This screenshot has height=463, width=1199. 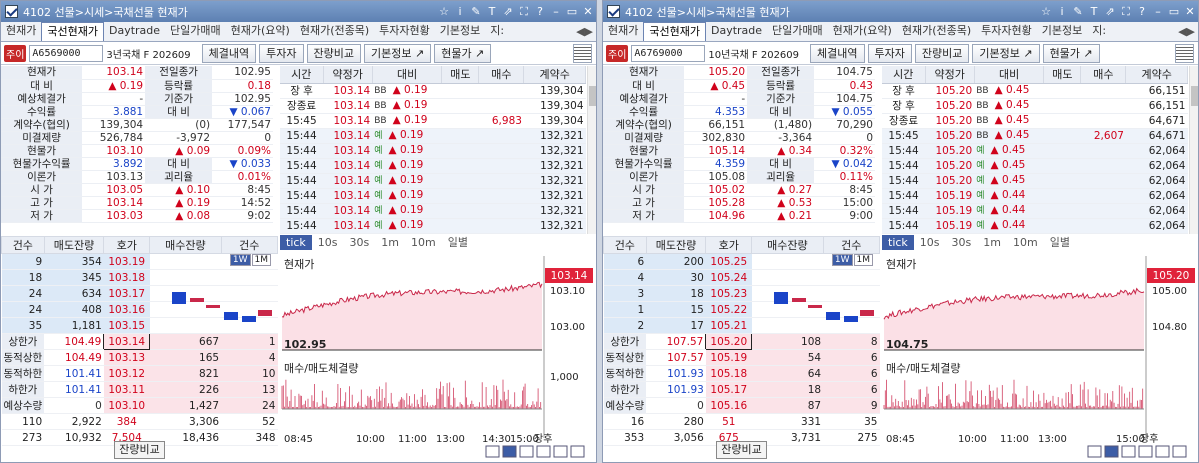 I want to click on bid-price: 103.11, so click(x=126, y=389).